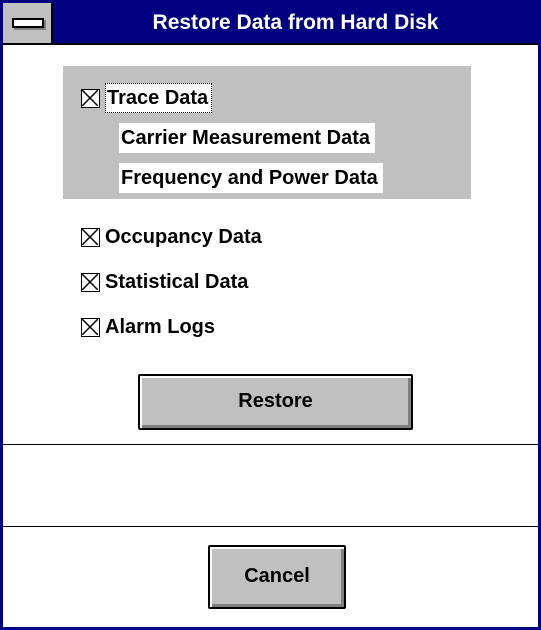 Image resolution: width=541 pixels, height=630 pixels. I want to click on alarm-logs-option: Alarm Logs, so click(148, 327).